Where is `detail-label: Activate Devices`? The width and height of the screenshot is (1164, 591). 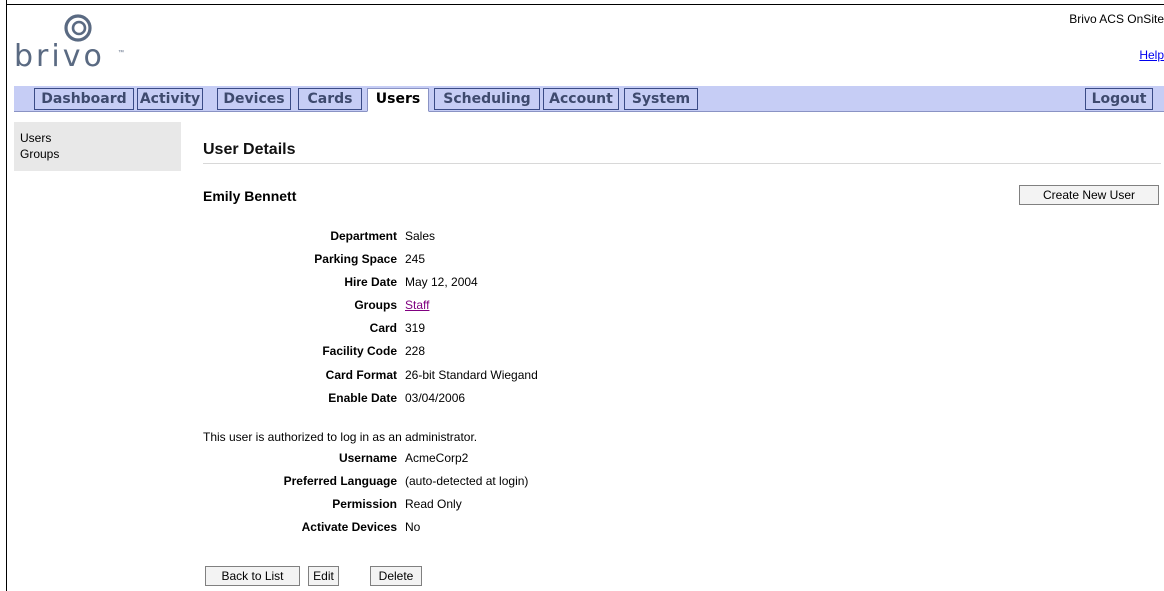
detail-label: Activate Devices is located at coordinates (349, 527).